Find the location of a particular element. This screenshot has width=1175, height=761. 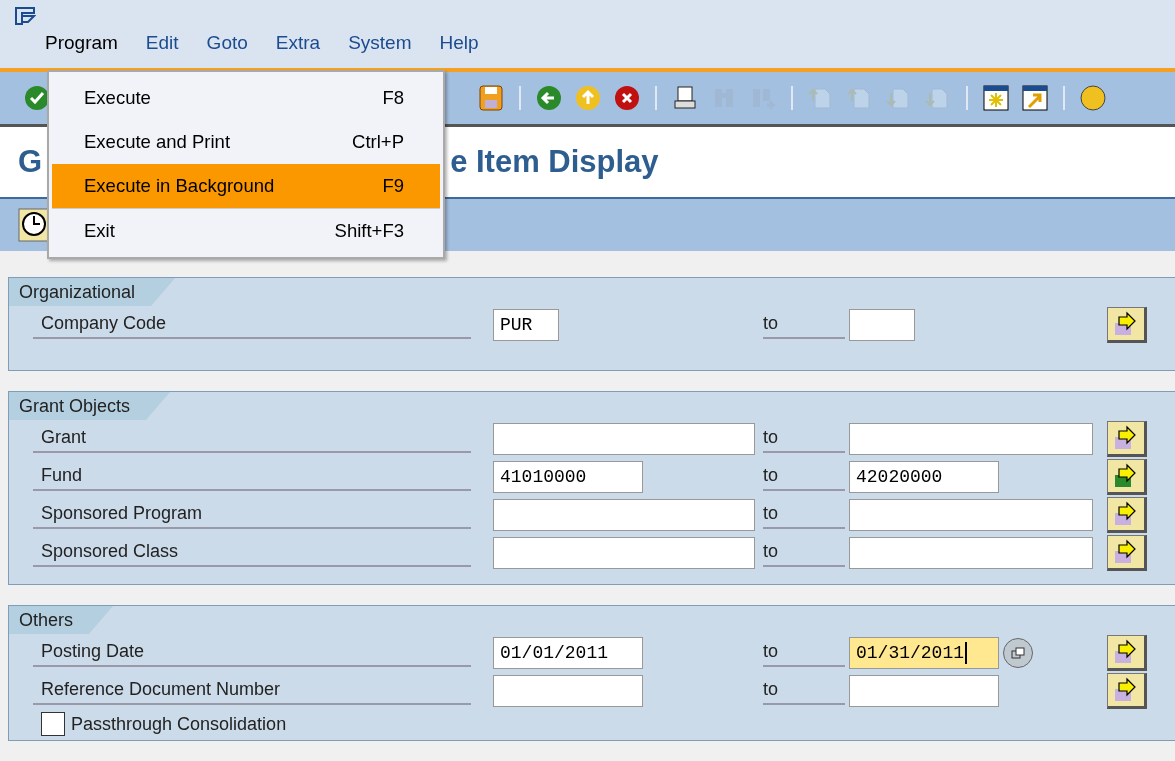

menu-item: Help is located at coordinates (459, 43).